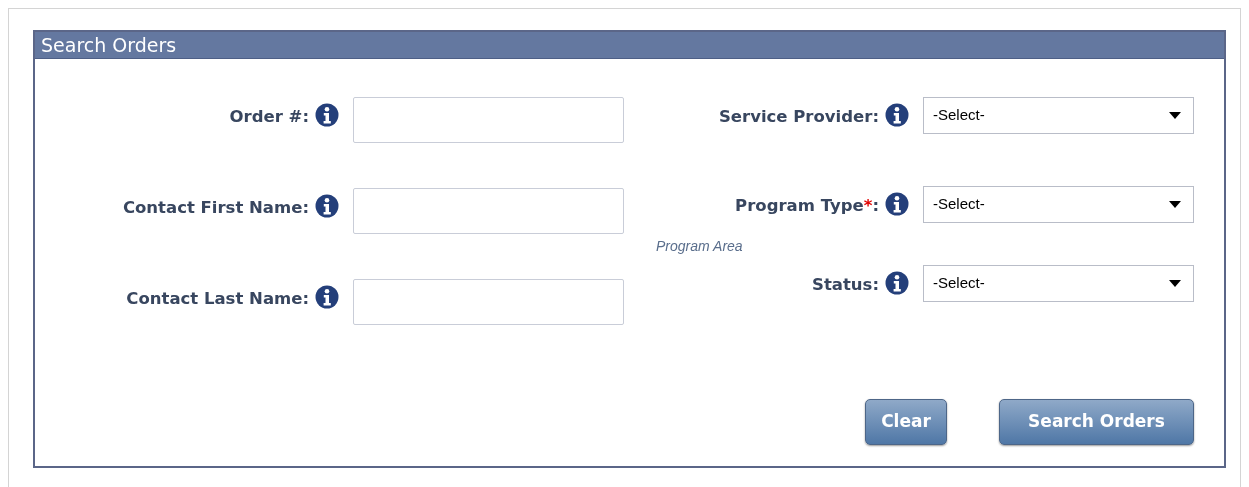 This screenshot has height=487, width=1249. What do you see at coordinates (845, 285) in the screenshot?
I see `field-label: Status:` at bounding box center [845, 285].